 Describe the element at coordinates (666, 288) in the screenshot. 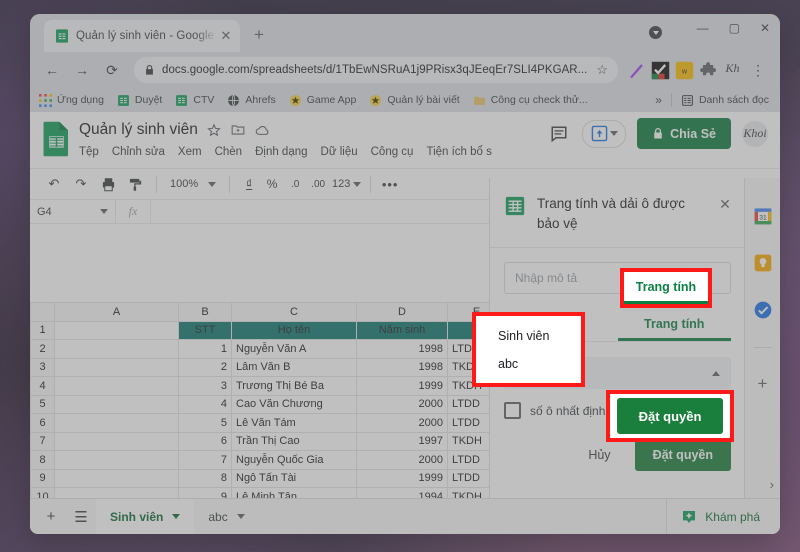

I see `annotation-label-trang-tinh: Trang tính` at that location.